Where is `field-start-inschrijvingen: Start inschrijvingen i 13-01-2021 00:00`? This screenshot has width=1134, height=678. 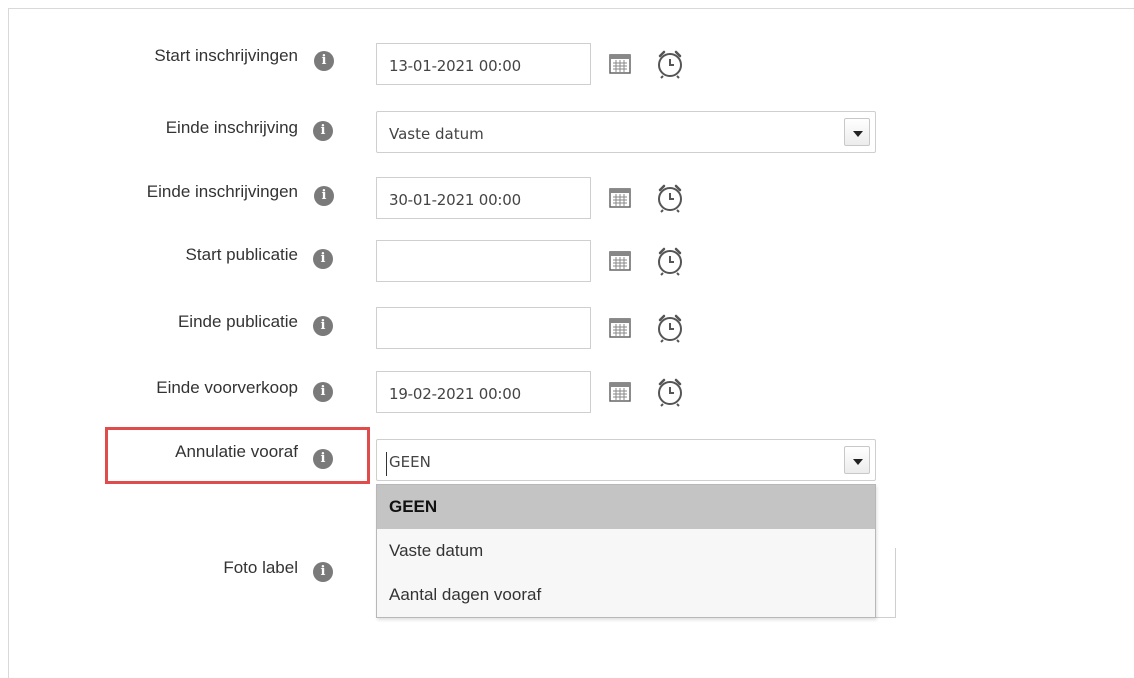
field-start-inschrijvingen: Start inschrijvingen i 13-01-2021 00:00 is located at coordinates (567, 65).